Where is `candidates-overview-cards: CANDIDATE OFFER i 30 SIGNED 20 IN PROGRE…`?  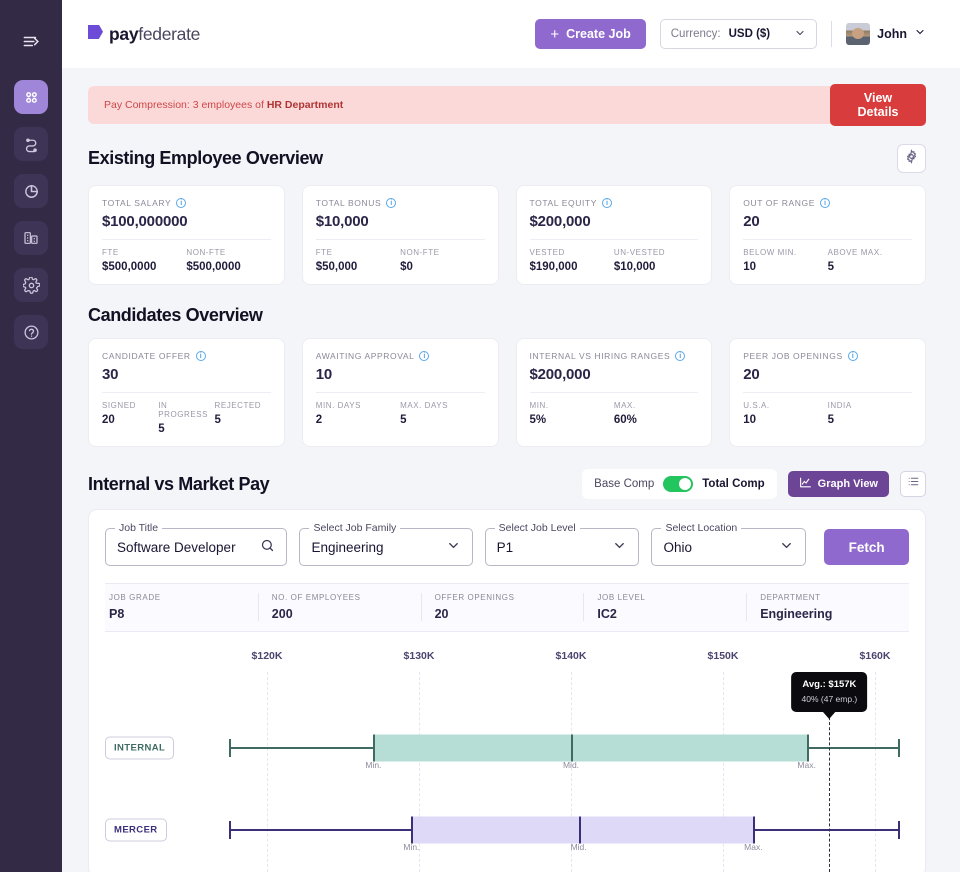 candidates-overview-cards: CANDIDATE OFFER i 30 SIGNED 20 IN PROGRE… is located at coordinates (507, 392).